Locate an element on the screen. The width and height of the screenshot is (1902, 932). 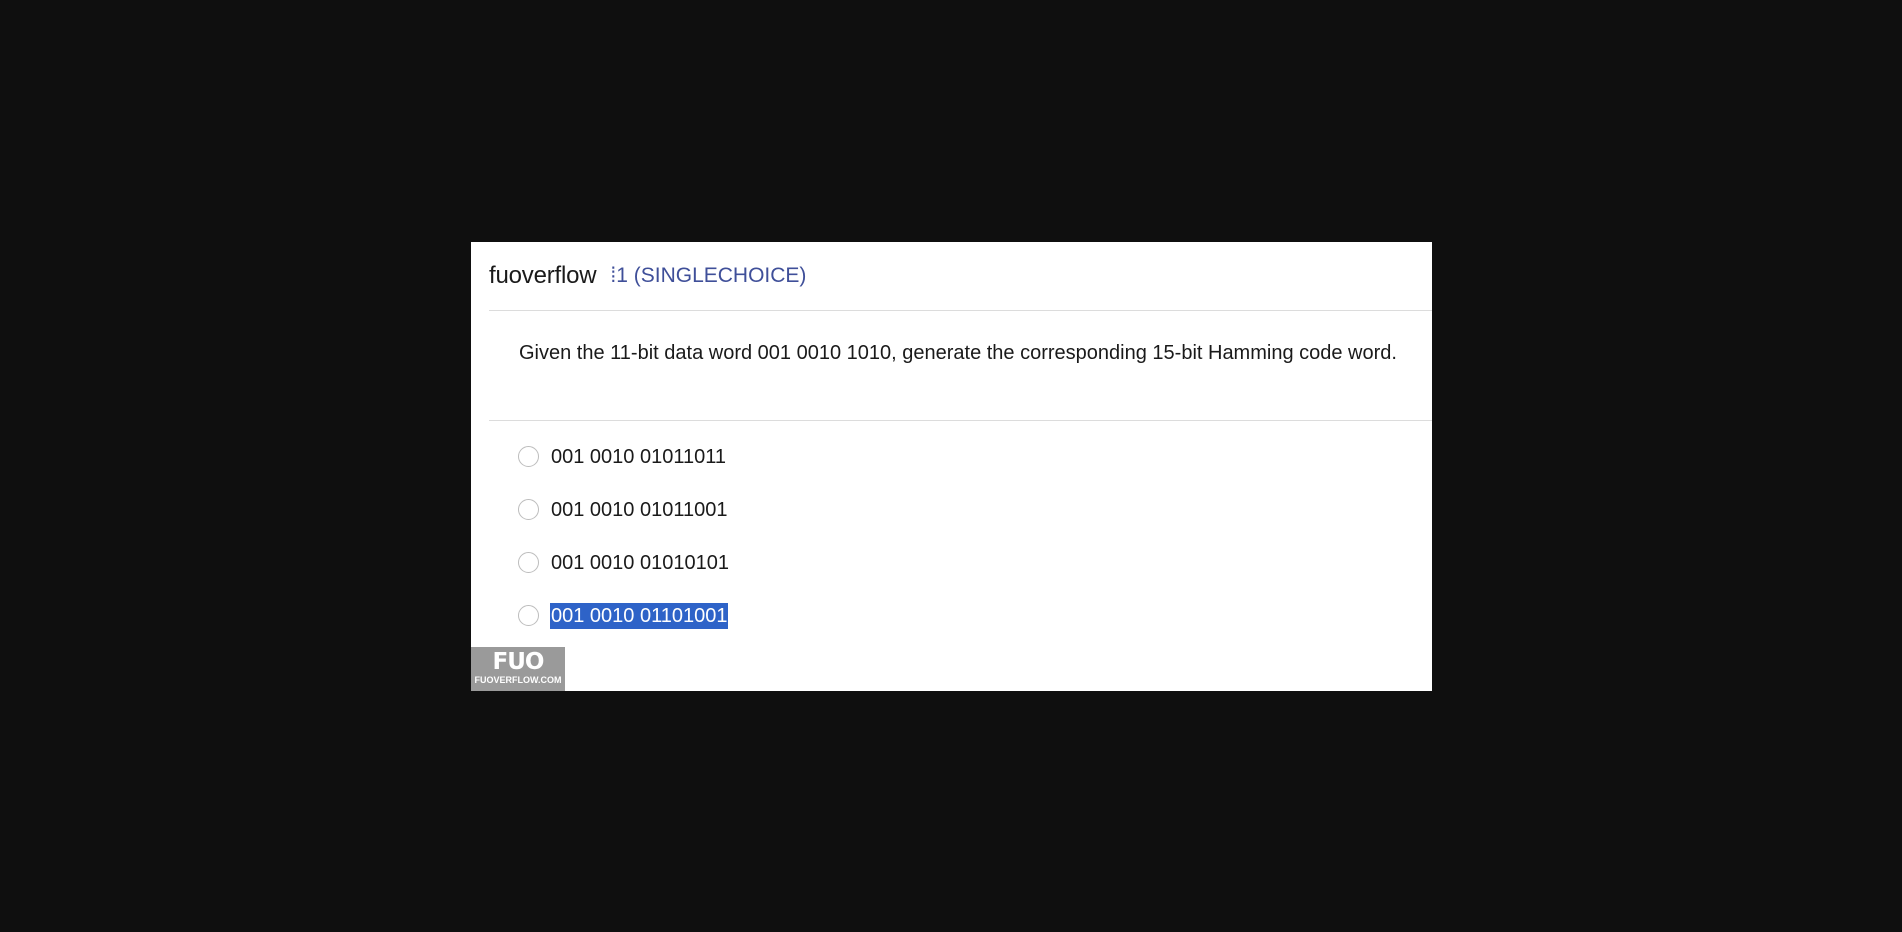
answer-option-label: 001 0010 01011001 is located at coordinates (639, 510).